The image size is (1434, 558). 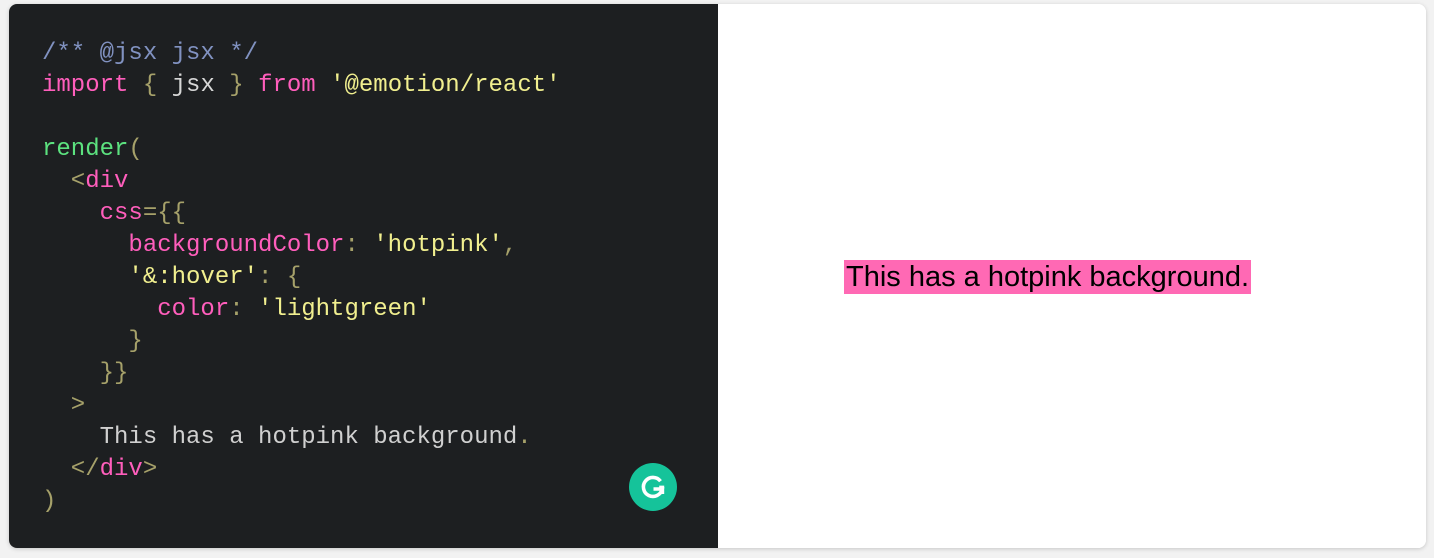 I want to click on grammarly-button, so click(x=653, y=487).